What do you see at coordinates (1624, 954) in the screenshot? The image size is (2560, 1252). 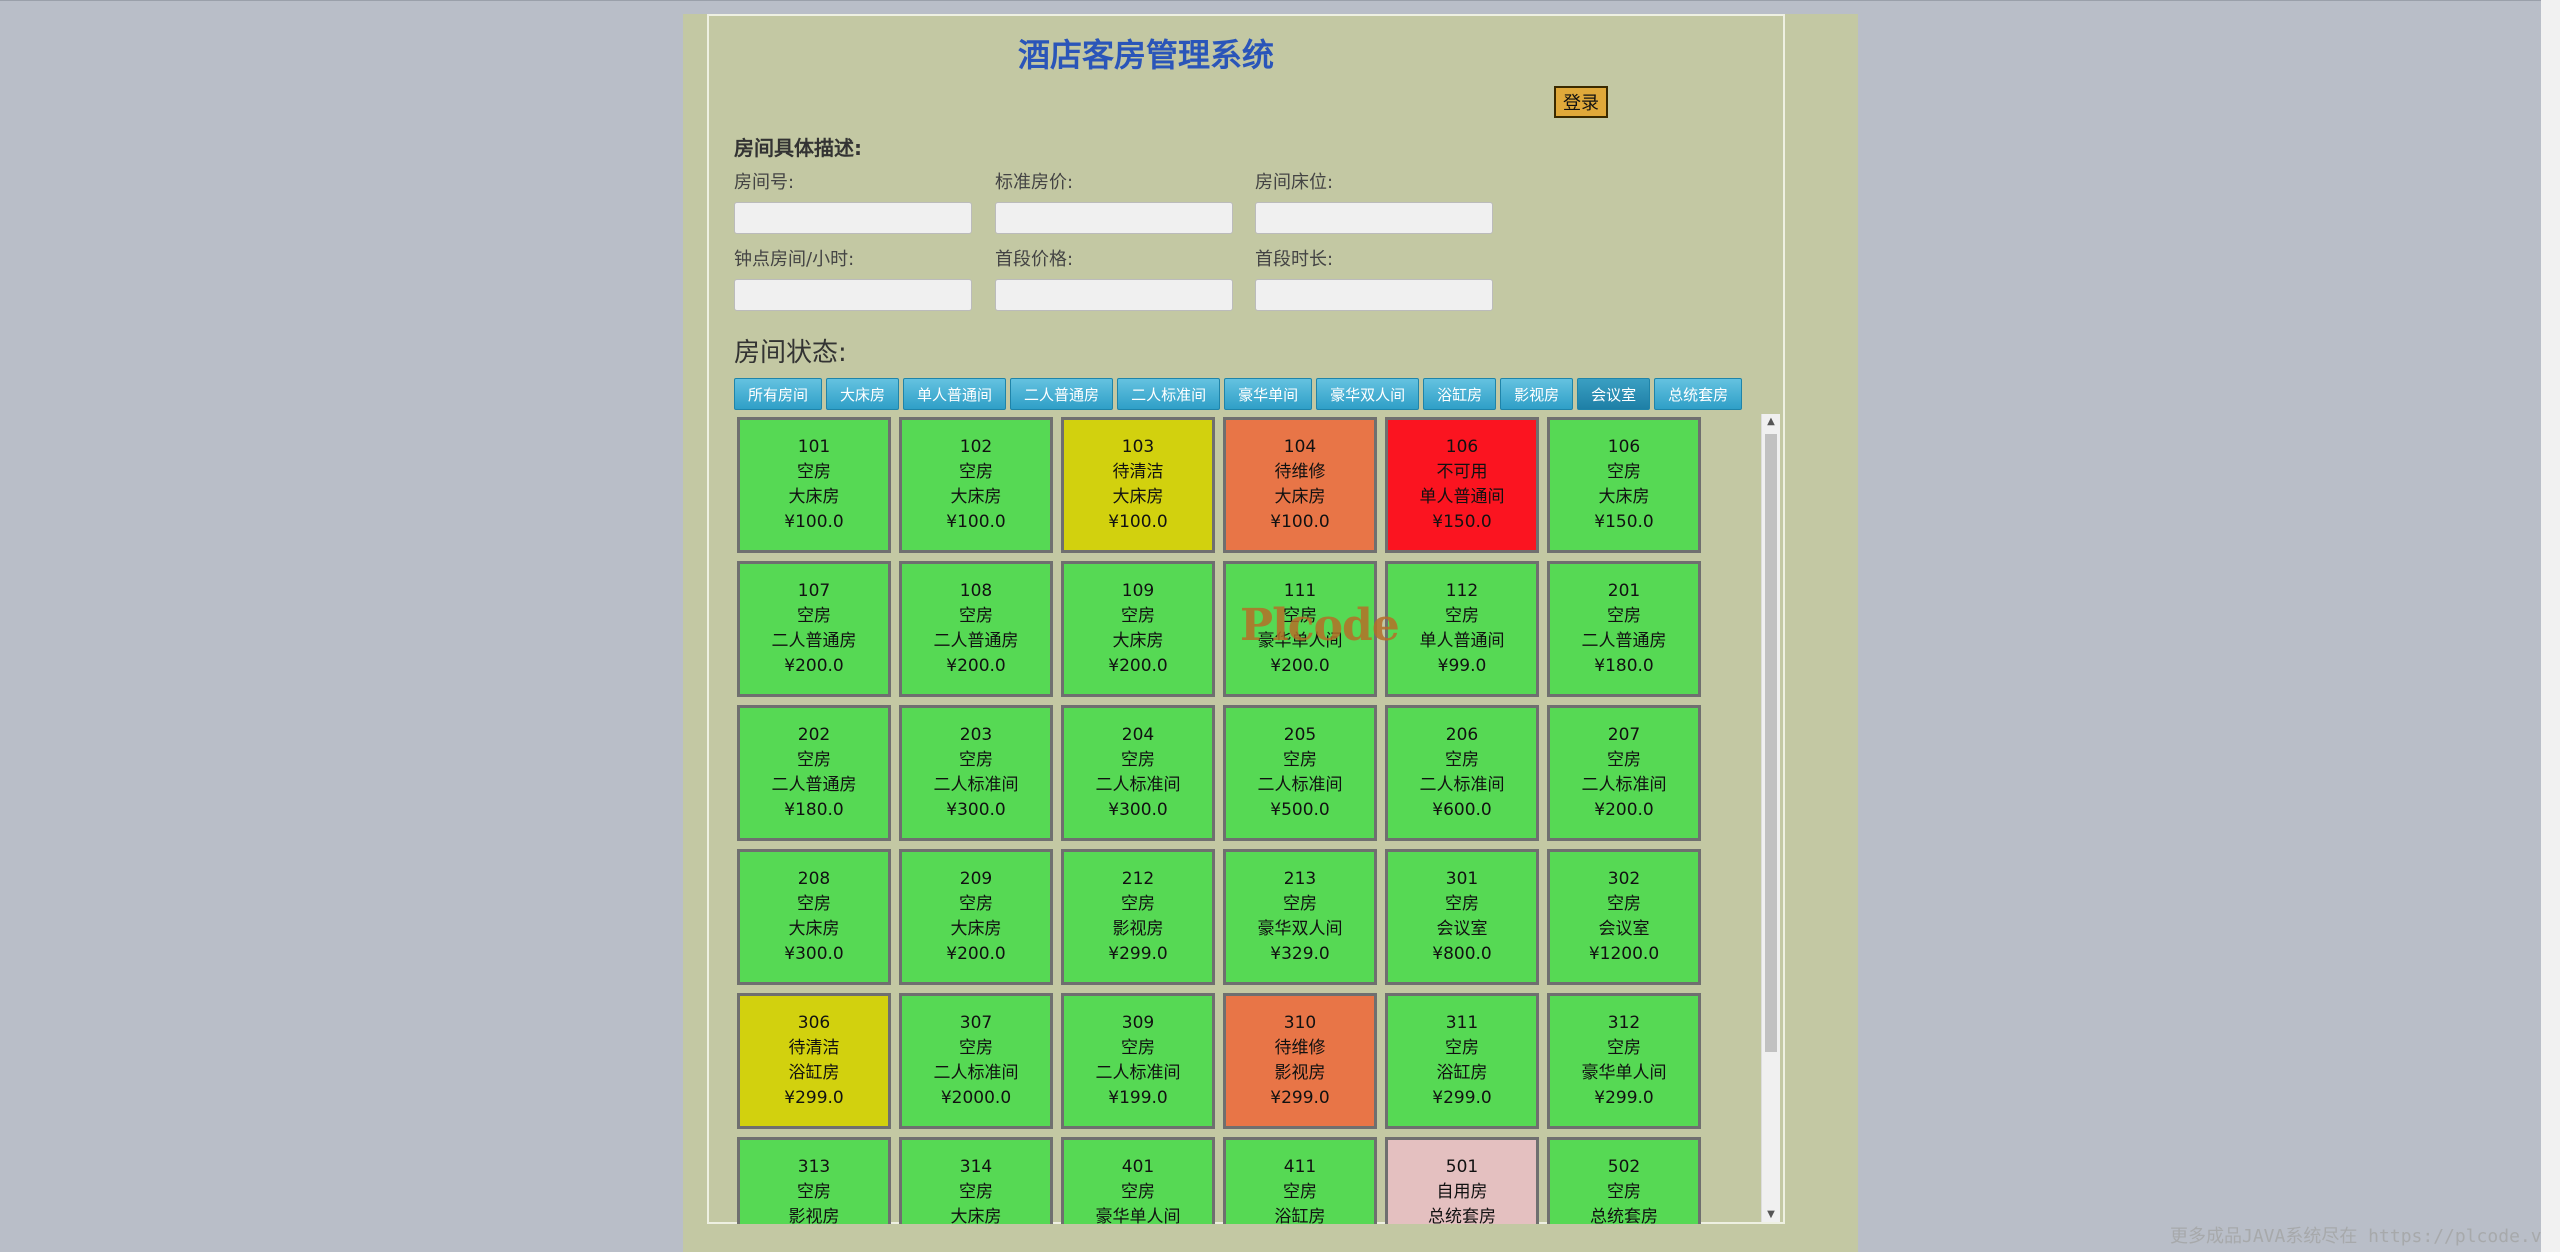 I see `room-price: ¥1200.0` at bounding box center [1624, 954].